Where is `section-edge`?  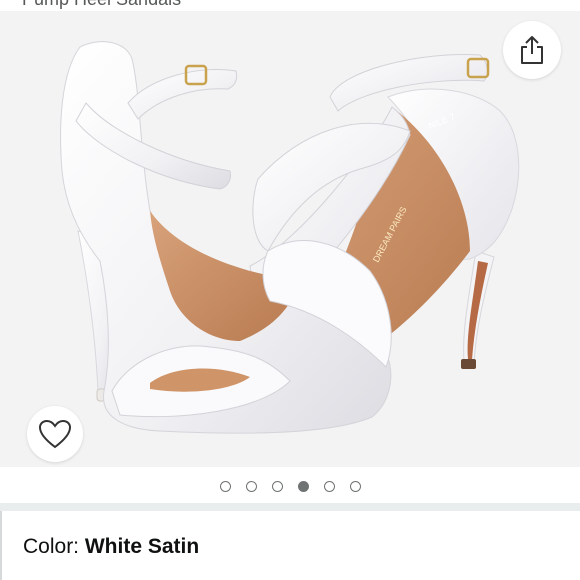 section-edge is located at coordinates (1, 545).